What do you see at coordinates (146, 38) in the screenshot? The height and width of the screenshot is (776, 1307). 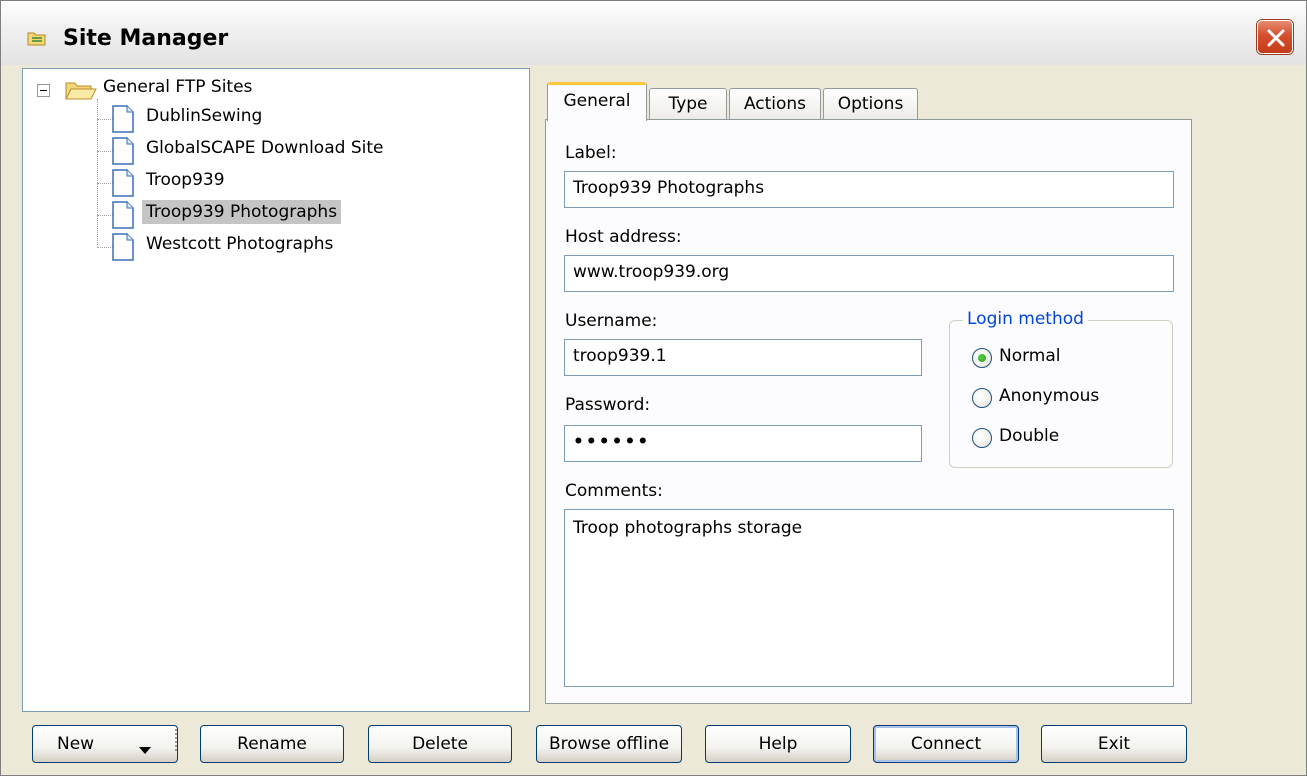 I see `window-title: Site Manager` at bounding box center [146, 38].